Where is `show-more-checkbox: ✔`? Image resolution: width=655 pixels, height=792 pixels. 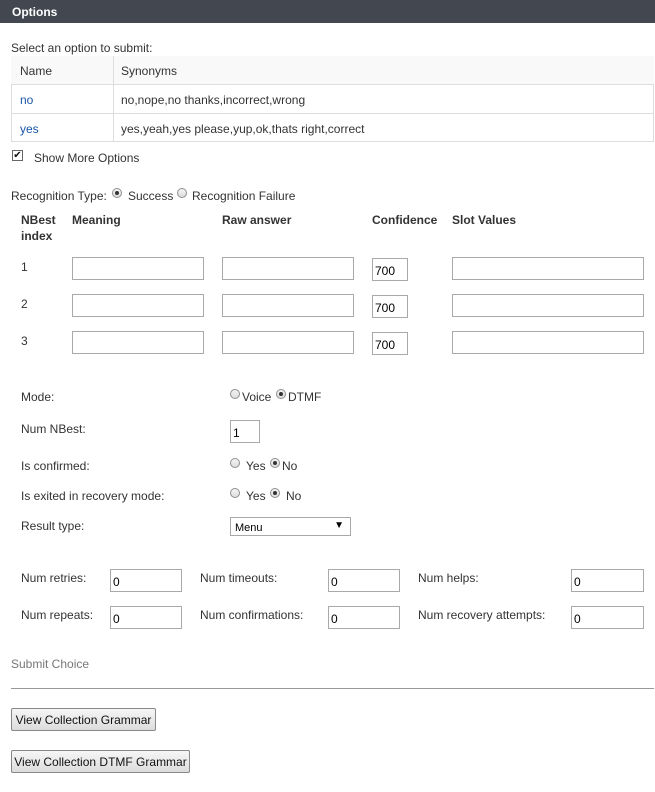
show-more-checkbox: ✔ is located at coordinates (17, 155).